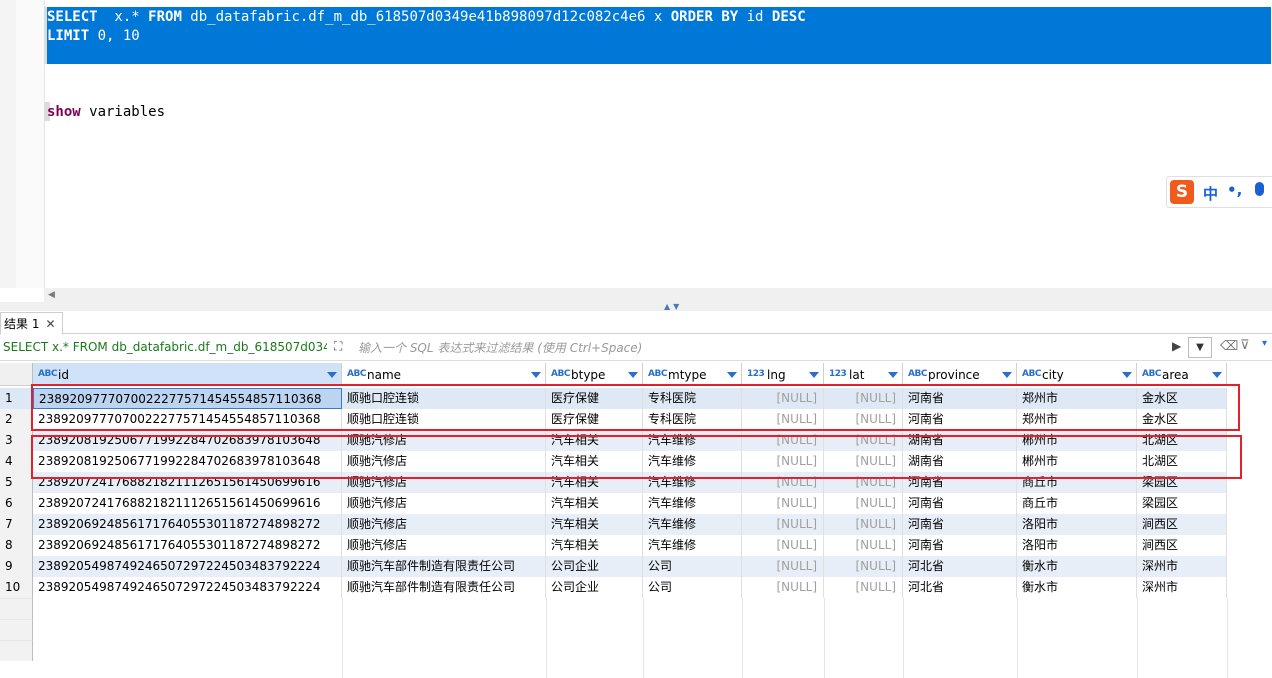  What do you see at coordinates (16, 419) in the screenshot?
I see `row-number: 2` at bounding box center [16, 419].